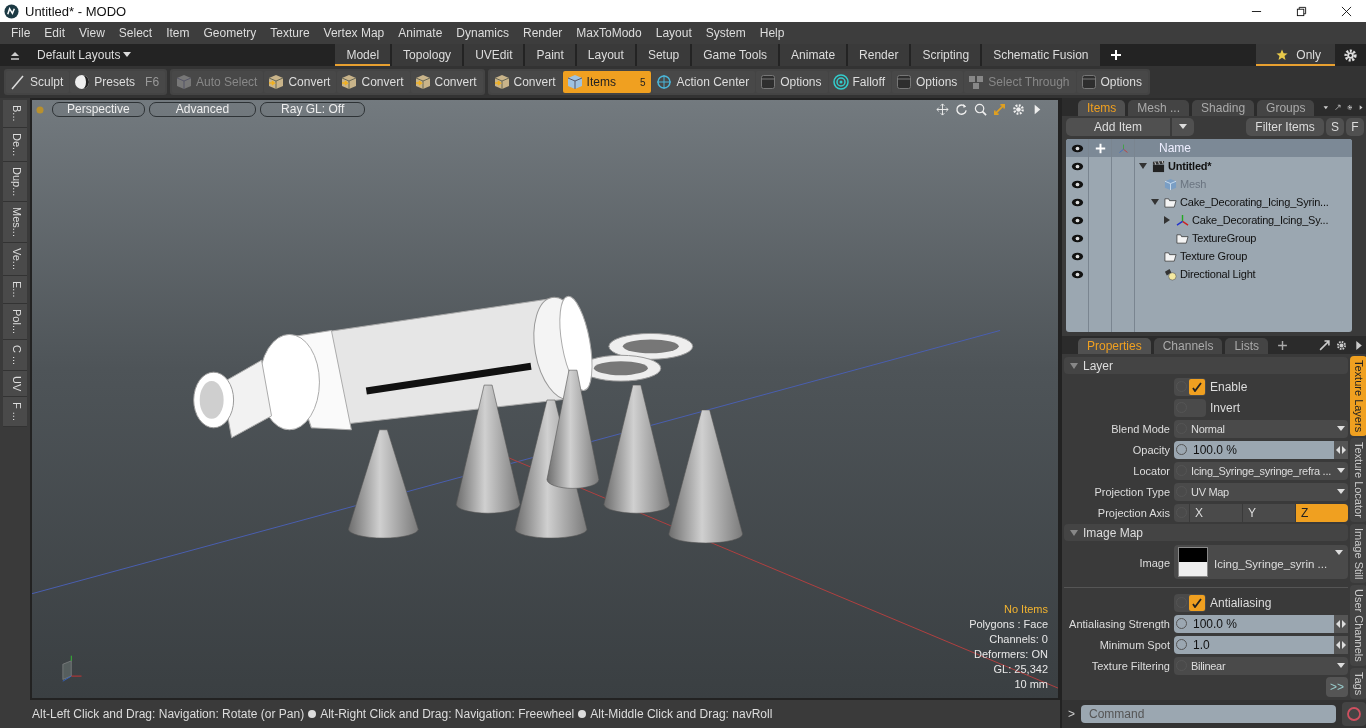 This screenshot has width=1366, height=728. Describe the element at coordinates (290, 33) in the screenshot. I see `menu-item: Texture` at that location.